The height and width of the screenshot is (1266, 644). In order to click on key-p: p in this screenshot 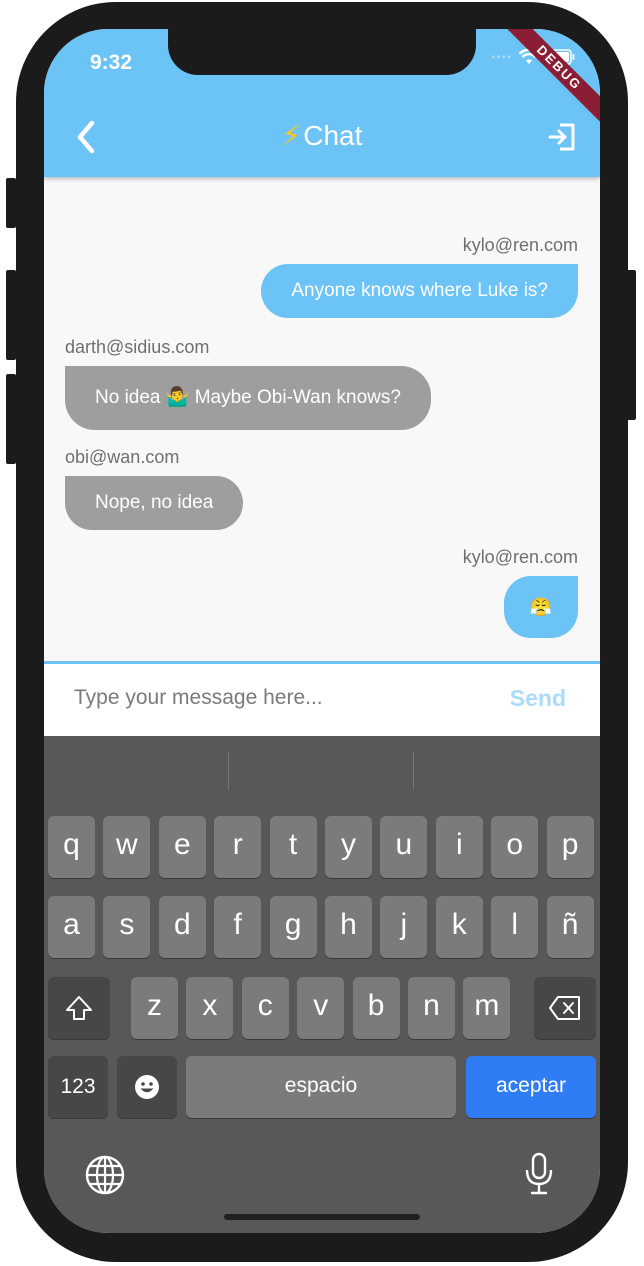, I will do `click(570, 847)`.